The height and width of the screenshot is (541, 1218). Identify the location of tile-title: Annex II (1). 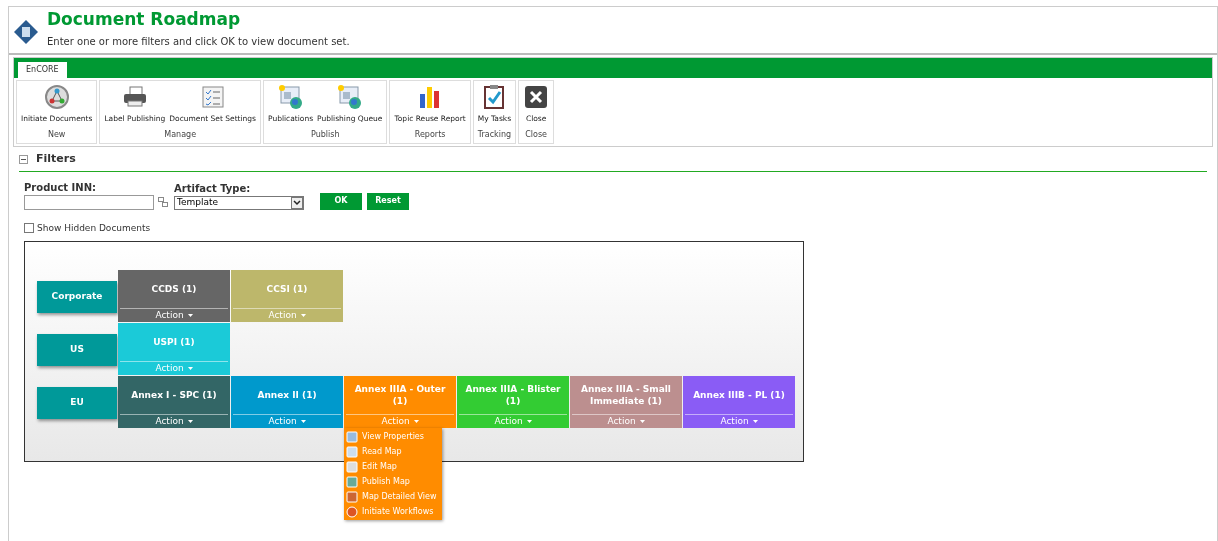
(287, 395).